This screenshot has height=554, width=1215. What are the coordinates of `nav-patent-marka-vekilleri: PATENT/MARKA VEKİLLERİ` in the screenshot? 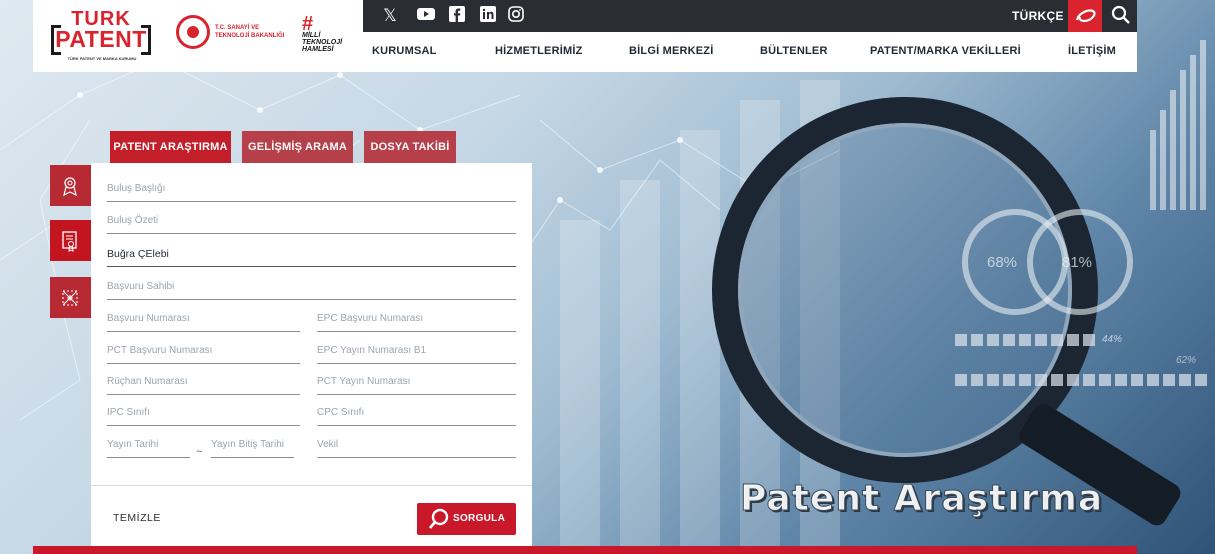 It's located at (945, 51).